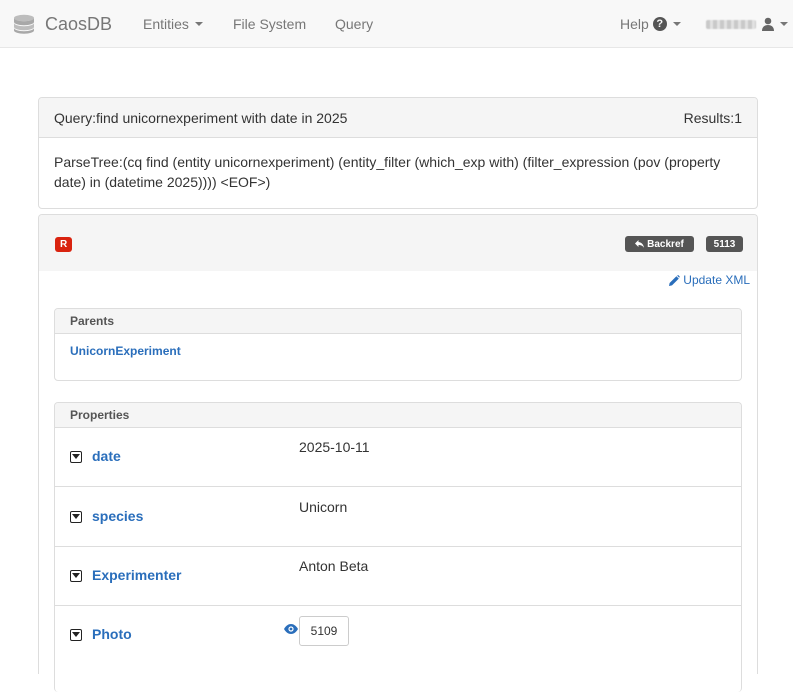 The width and height of the screenshot is (793, 692). I want to click on results-label: Results:, so click(709, 117).